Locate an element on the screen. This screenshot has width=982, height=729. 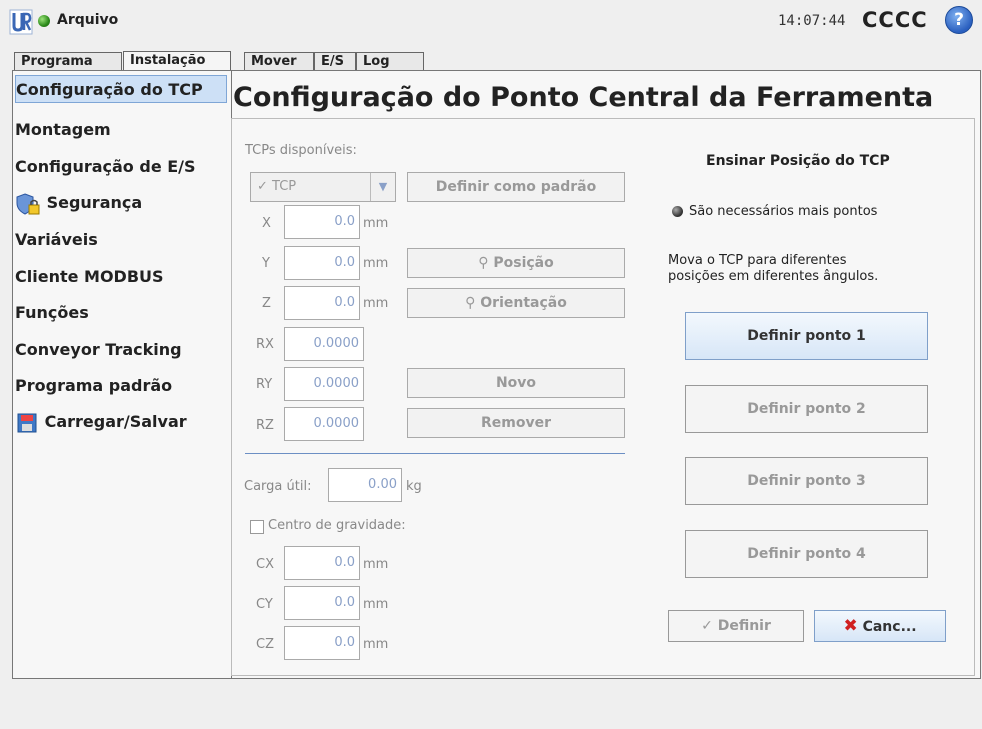
tab-programa: Programa is located at coordinates (68, 61).